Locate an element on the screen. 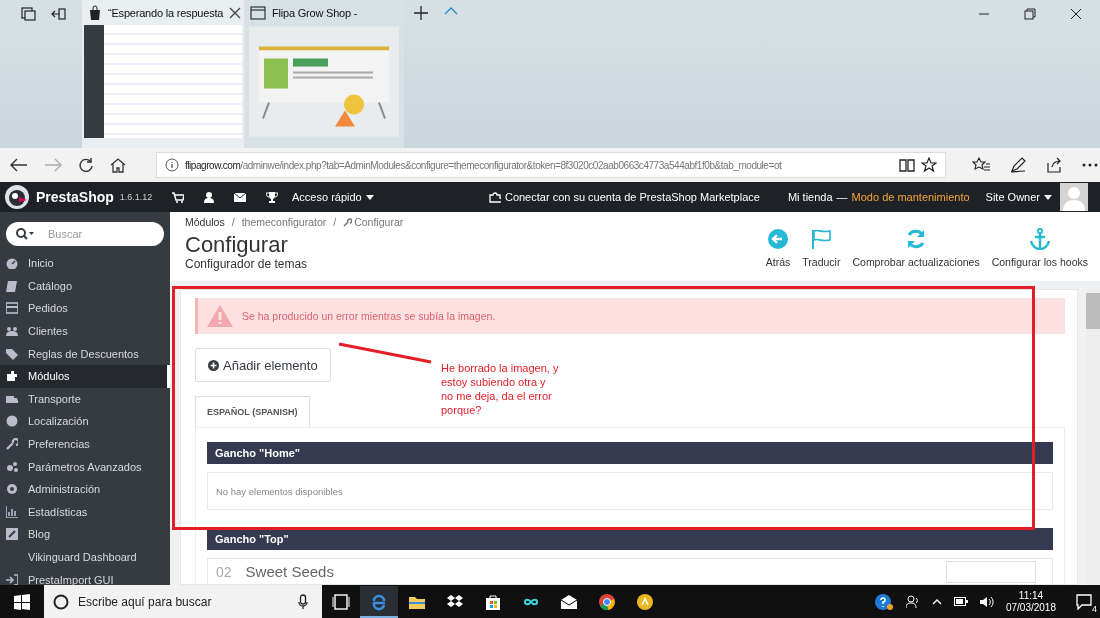  sidebar-item: PrestaImport GUI is located at coordinates (85, 576).